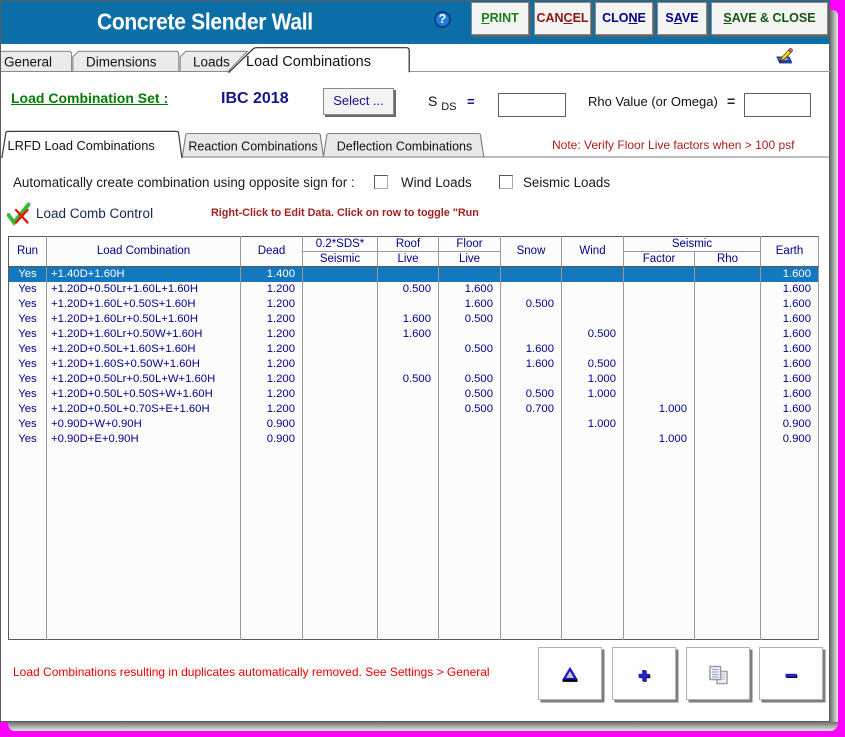 Image resolution: width=845 pixels, height=737 pixels. Describe the element at coordinates (28, 62) in the screenshot. I see `svg-text: General` at that location.